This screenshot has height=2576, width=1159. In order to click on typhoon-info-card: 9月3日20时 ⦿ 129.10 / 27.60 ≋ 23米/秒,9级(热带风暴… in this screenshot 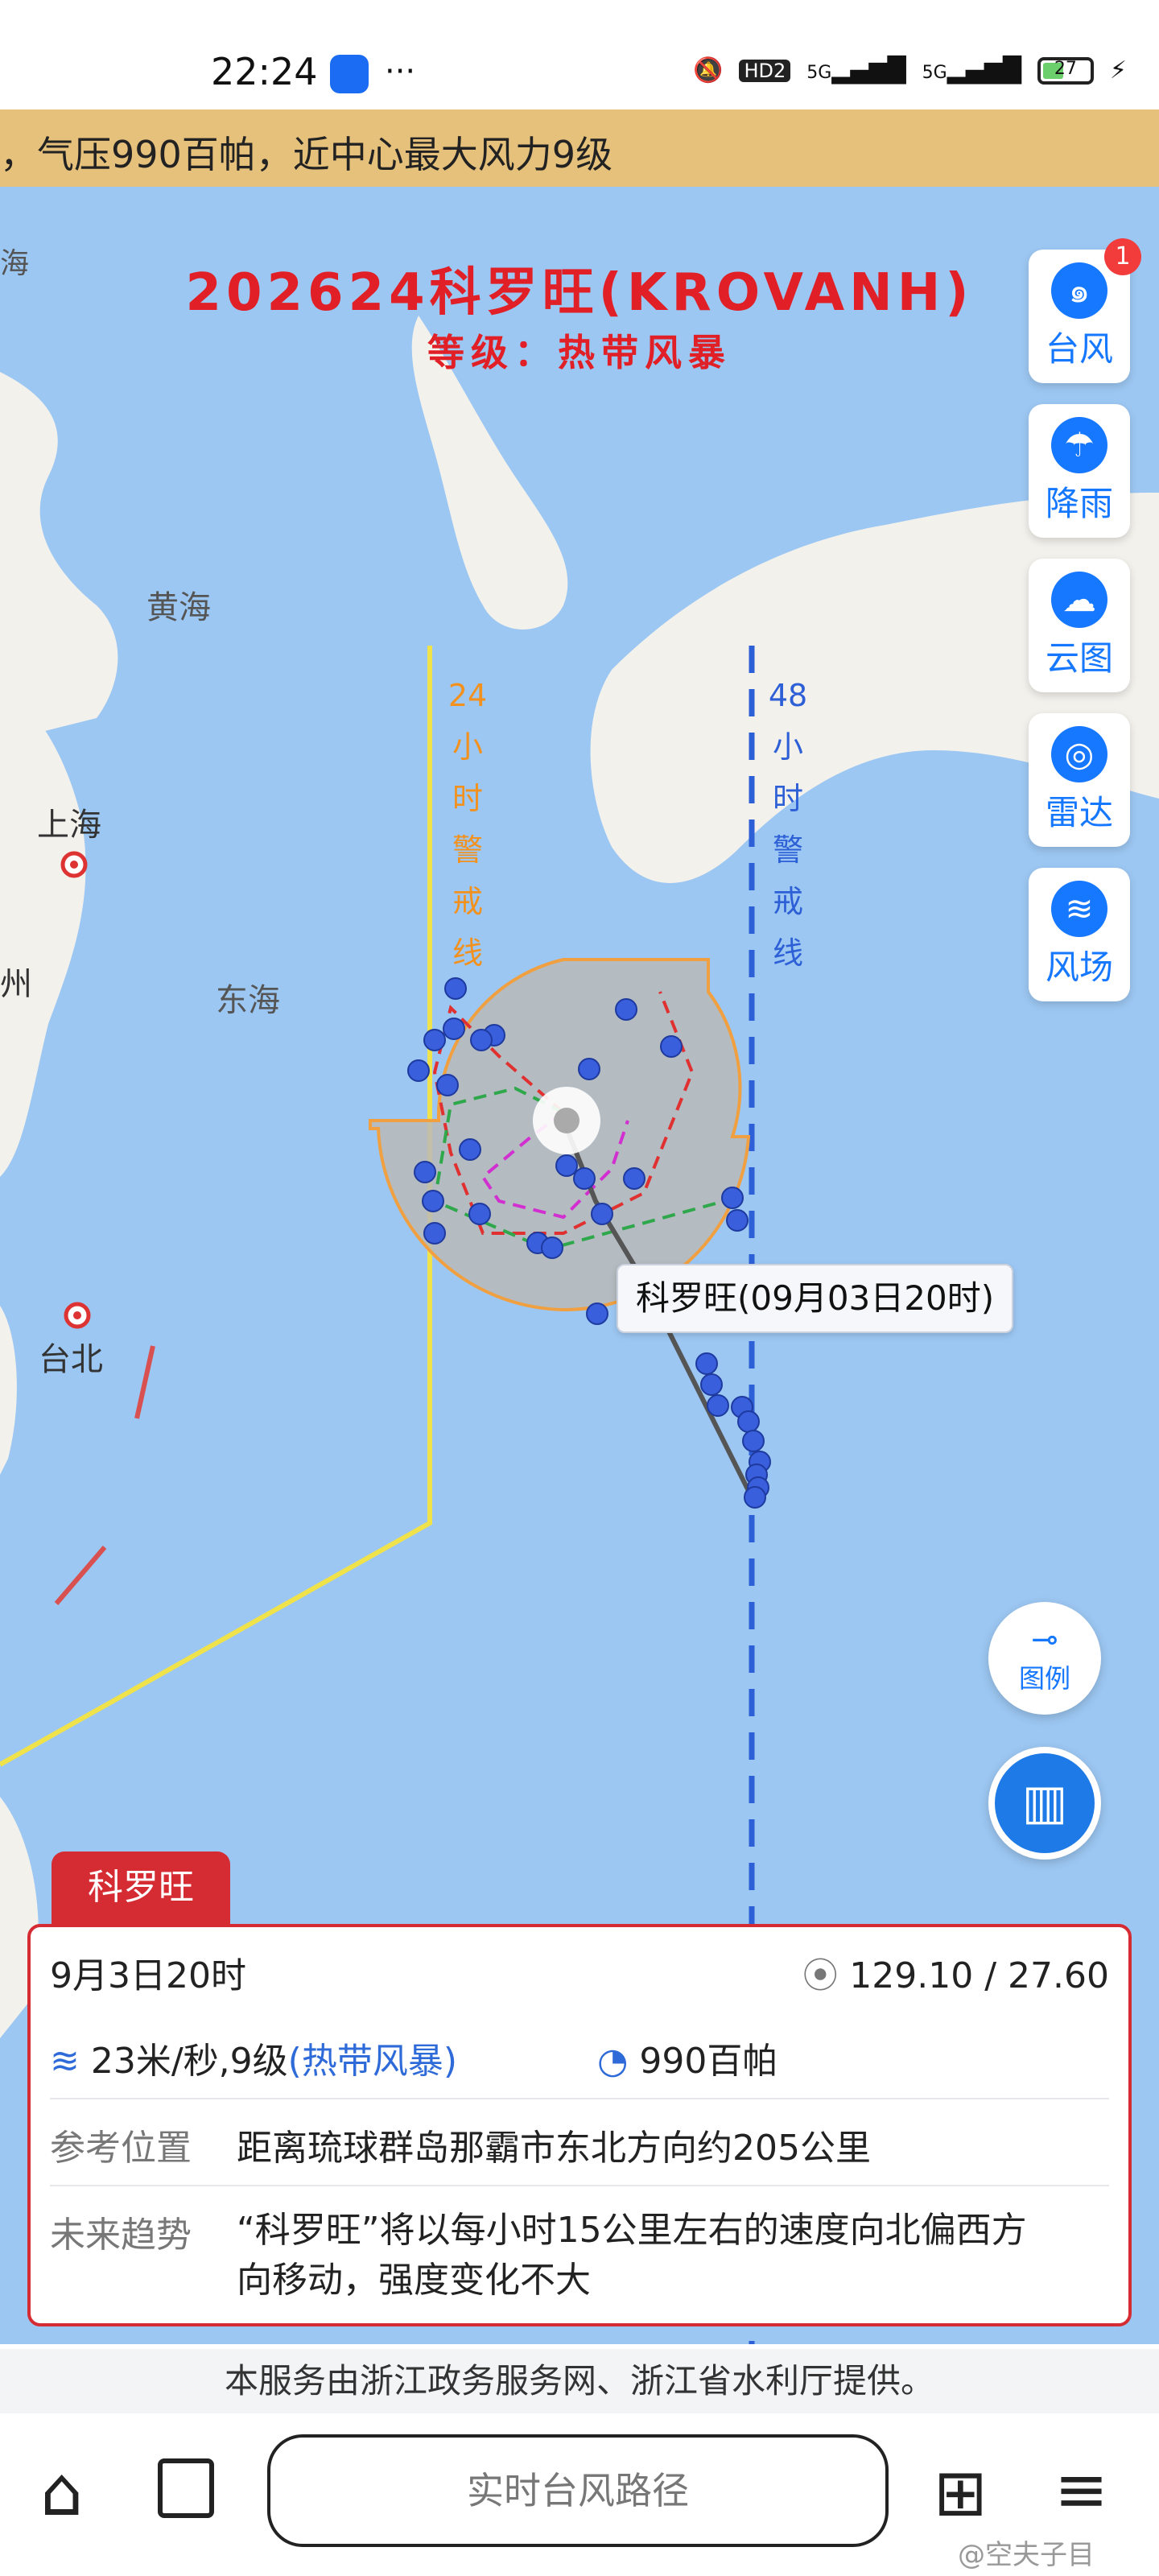, I will do `click(579, 2125)`.